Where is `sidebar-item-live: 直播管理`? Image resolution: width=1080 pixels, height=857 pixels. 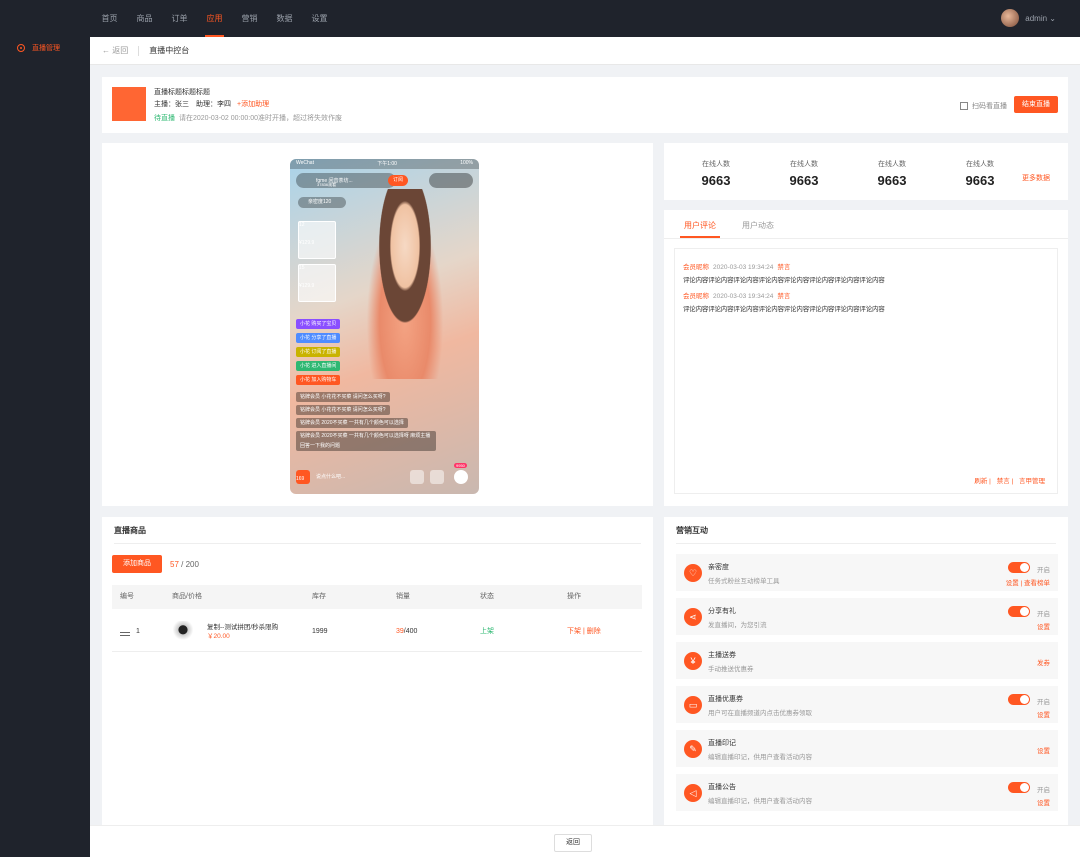
sidebar-item-live: 直播管理 is located at coordinates (53, 48).